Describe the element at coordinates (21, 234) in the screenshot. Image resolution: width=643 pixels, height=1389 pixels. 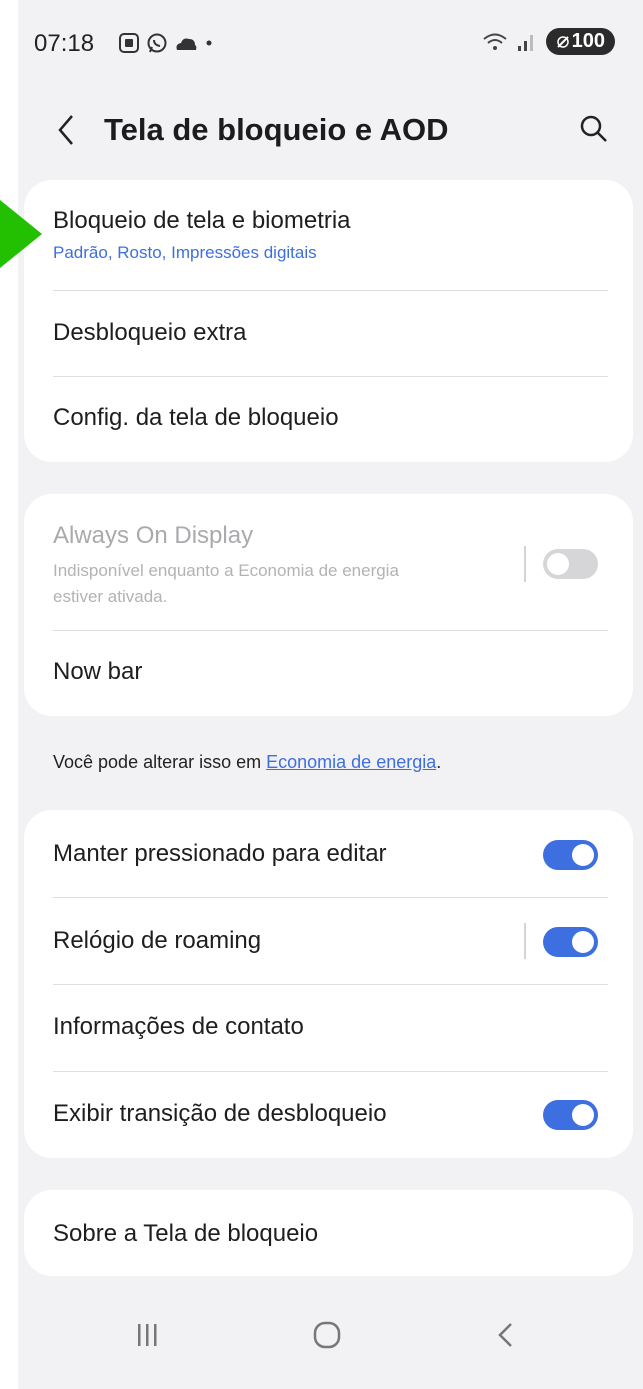
I see `pointer-arrow-icon` at that location.